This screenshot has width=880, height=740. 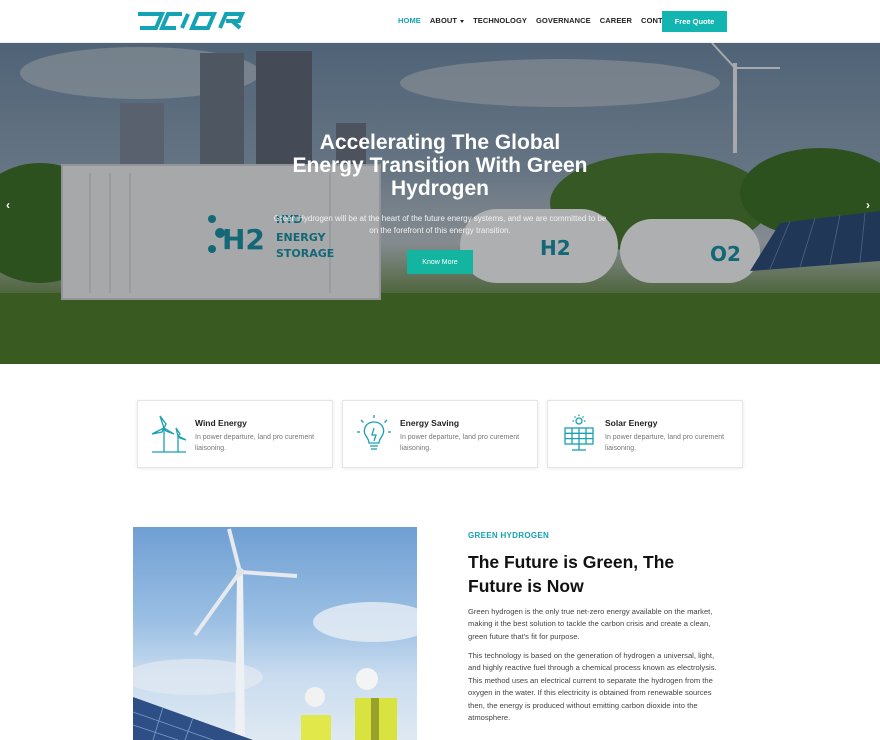 I want to click on section-title: The Future is Green, The Future is Now, so click(x=598, y=574).